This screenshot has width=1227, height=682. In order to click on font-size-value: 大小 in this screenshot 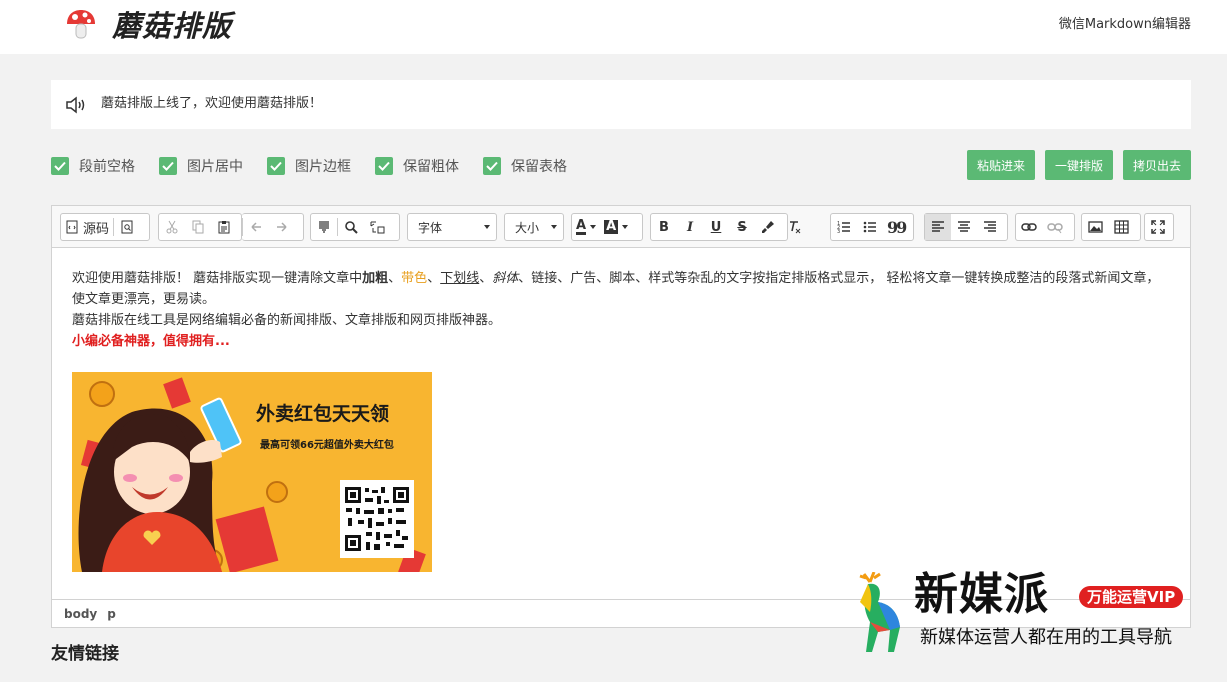, I will do `click(527, 227)`.